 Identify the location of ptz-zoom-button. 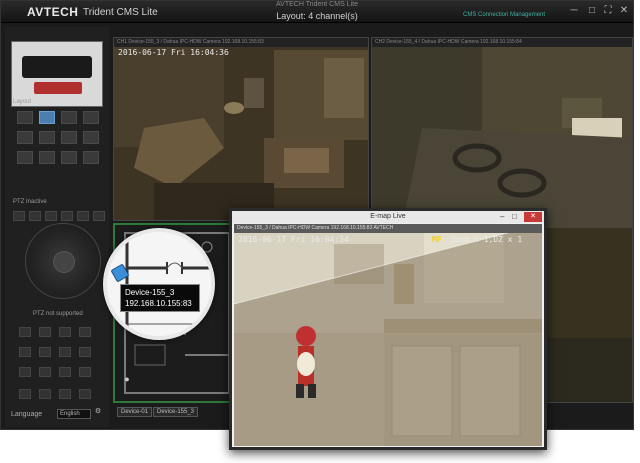
(67, 216).